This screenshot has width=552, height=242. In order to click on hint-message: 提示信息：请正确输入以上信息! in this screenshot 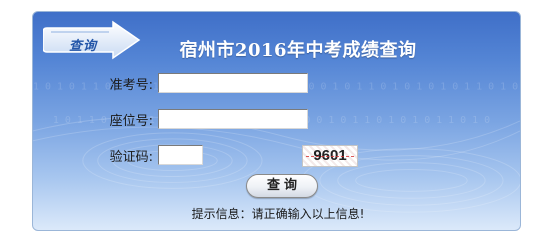, I will do `click(278, 214)`.